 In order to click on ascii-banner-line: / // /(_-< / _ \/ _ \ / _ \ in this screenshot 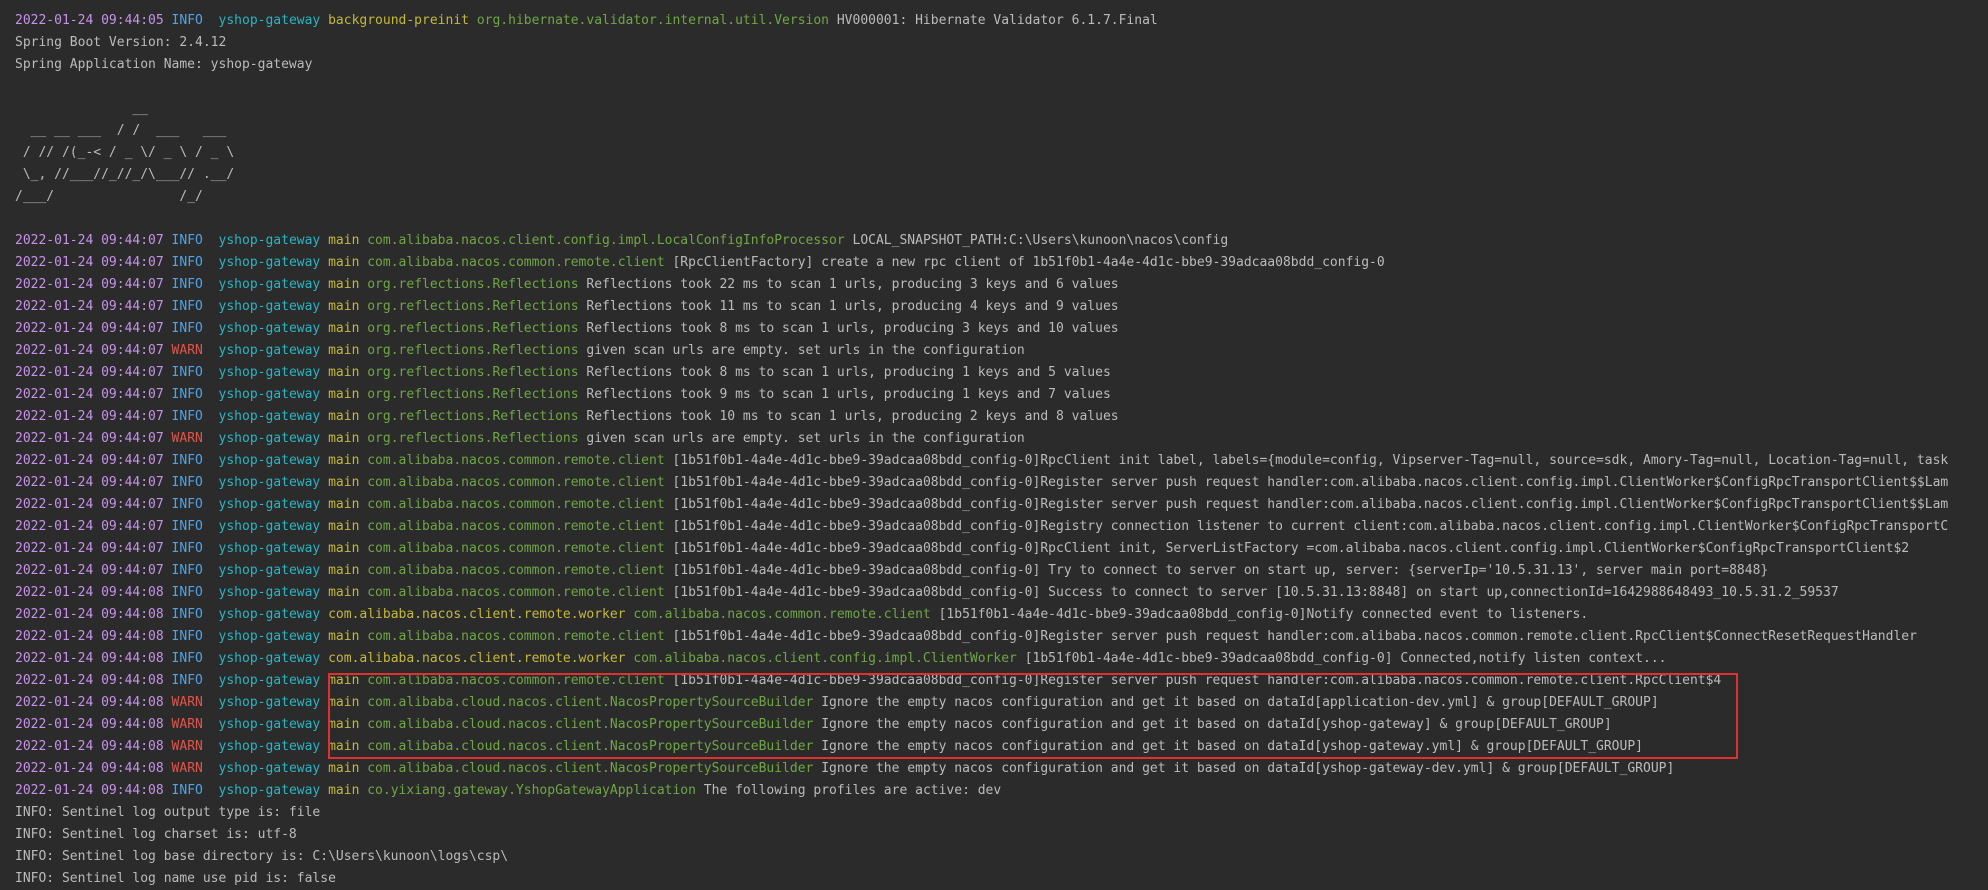, I will do `click(125, 152)`.